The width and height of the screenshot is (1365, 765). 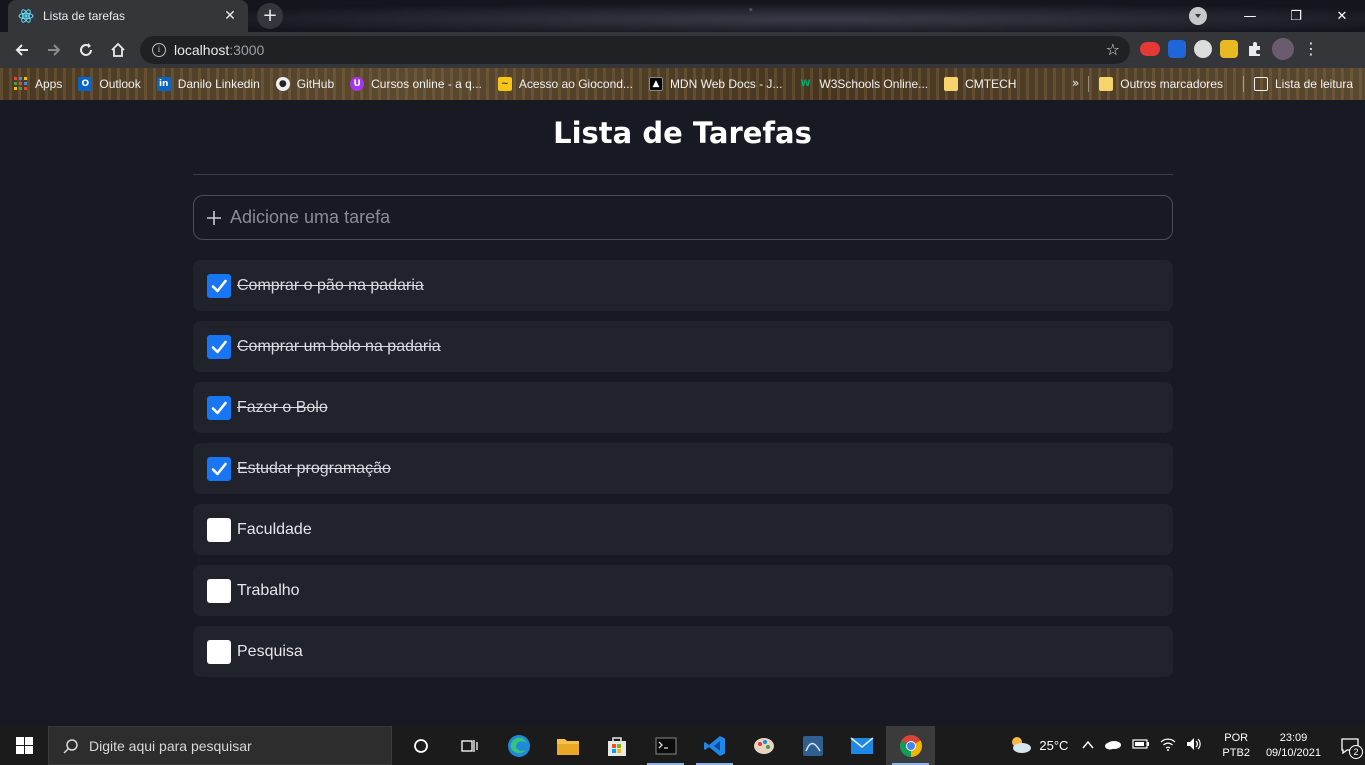 I want to click on kebab-menu-icon: ⋮, so click(x=1311, y=49).